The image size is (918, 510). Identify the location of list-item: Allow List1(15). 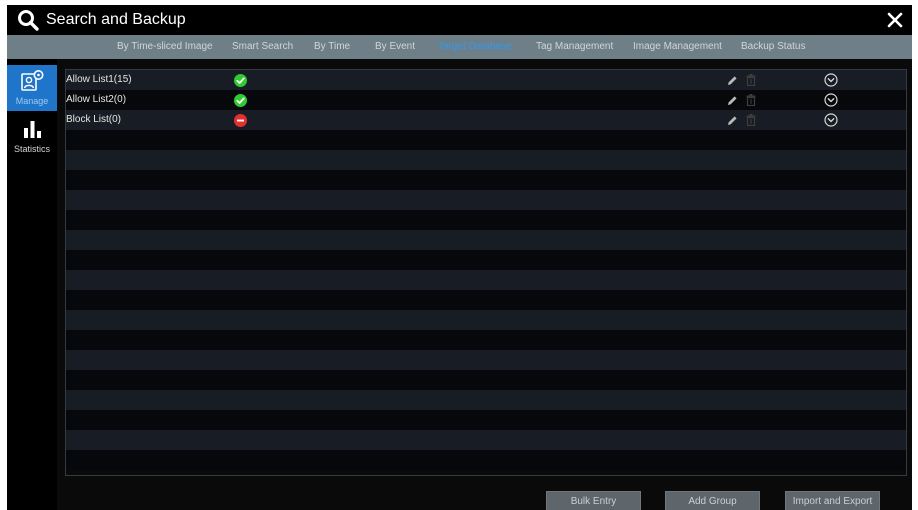
(486, 80).